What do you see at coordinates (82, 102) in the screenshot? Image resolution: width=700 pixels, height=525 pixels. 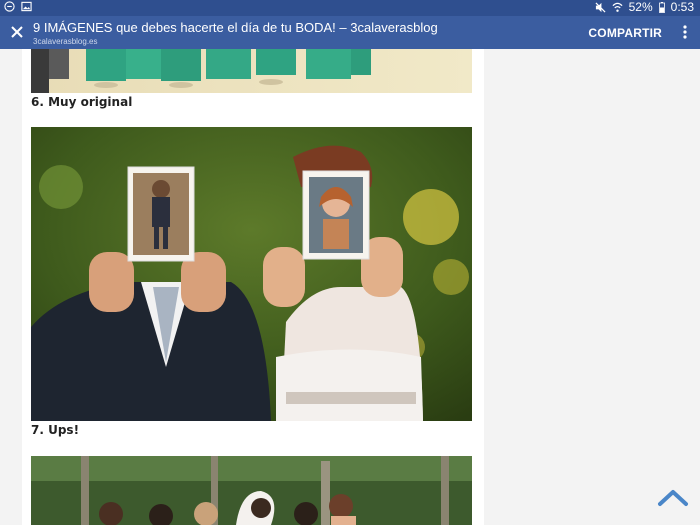 I see `caption-6: 6. Muy original` at bounding box center [82, 102].